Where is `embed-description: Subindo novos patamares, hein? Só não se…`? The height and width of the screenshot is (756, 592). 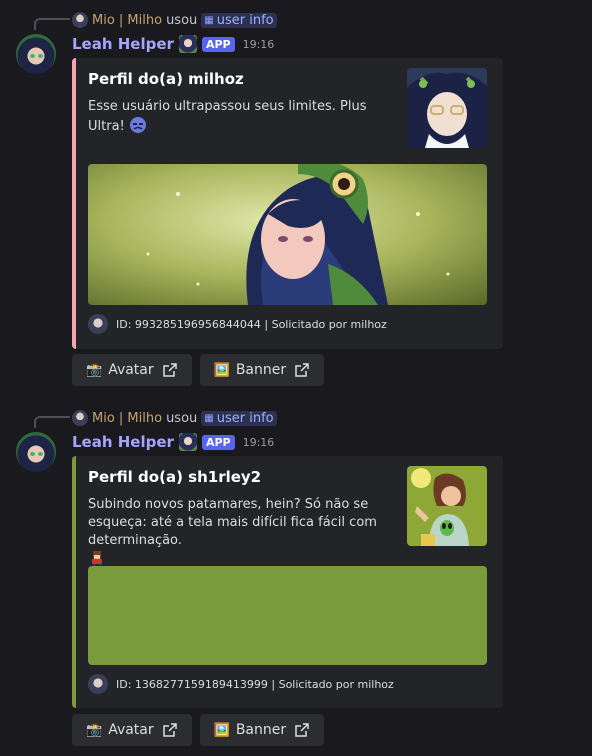
embed-description: Subindo novos patamares, hein? Só não se… is located at coordinates (238, 533).